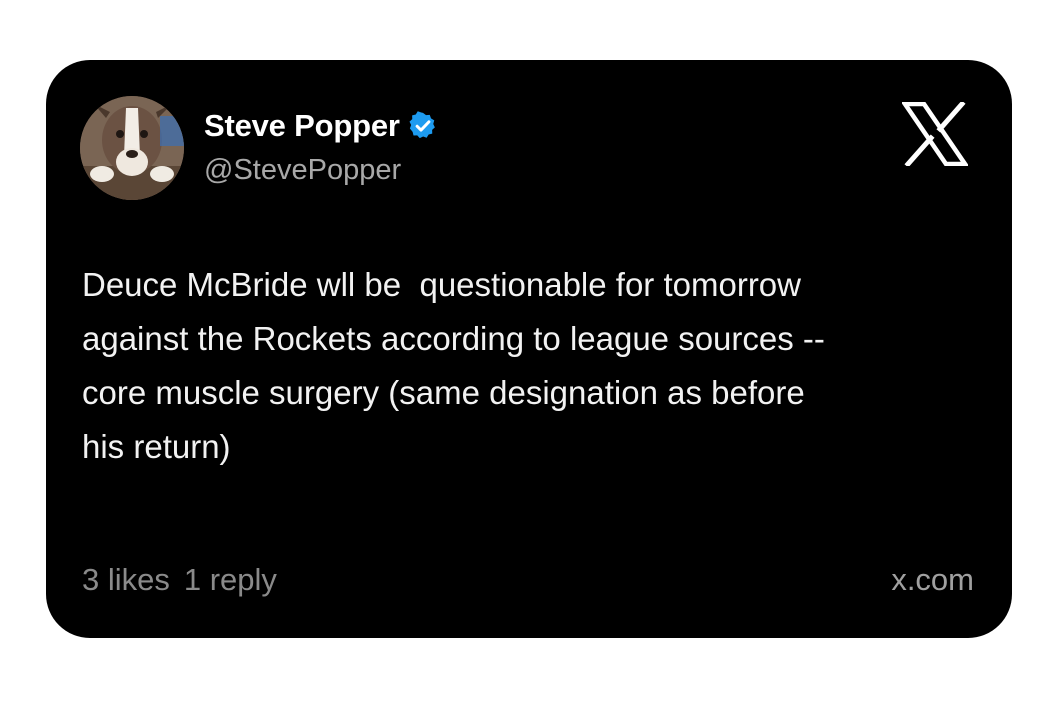  I want to click on dog-avatar-icon, so click(132, 148).